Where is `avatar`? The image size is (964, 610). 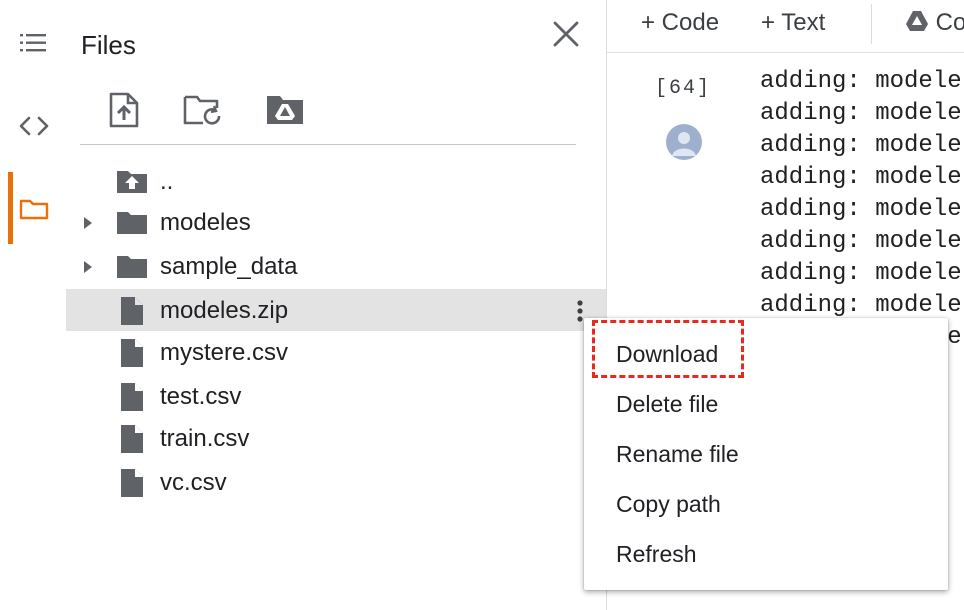 avatar is located at coordinates (684, 142).